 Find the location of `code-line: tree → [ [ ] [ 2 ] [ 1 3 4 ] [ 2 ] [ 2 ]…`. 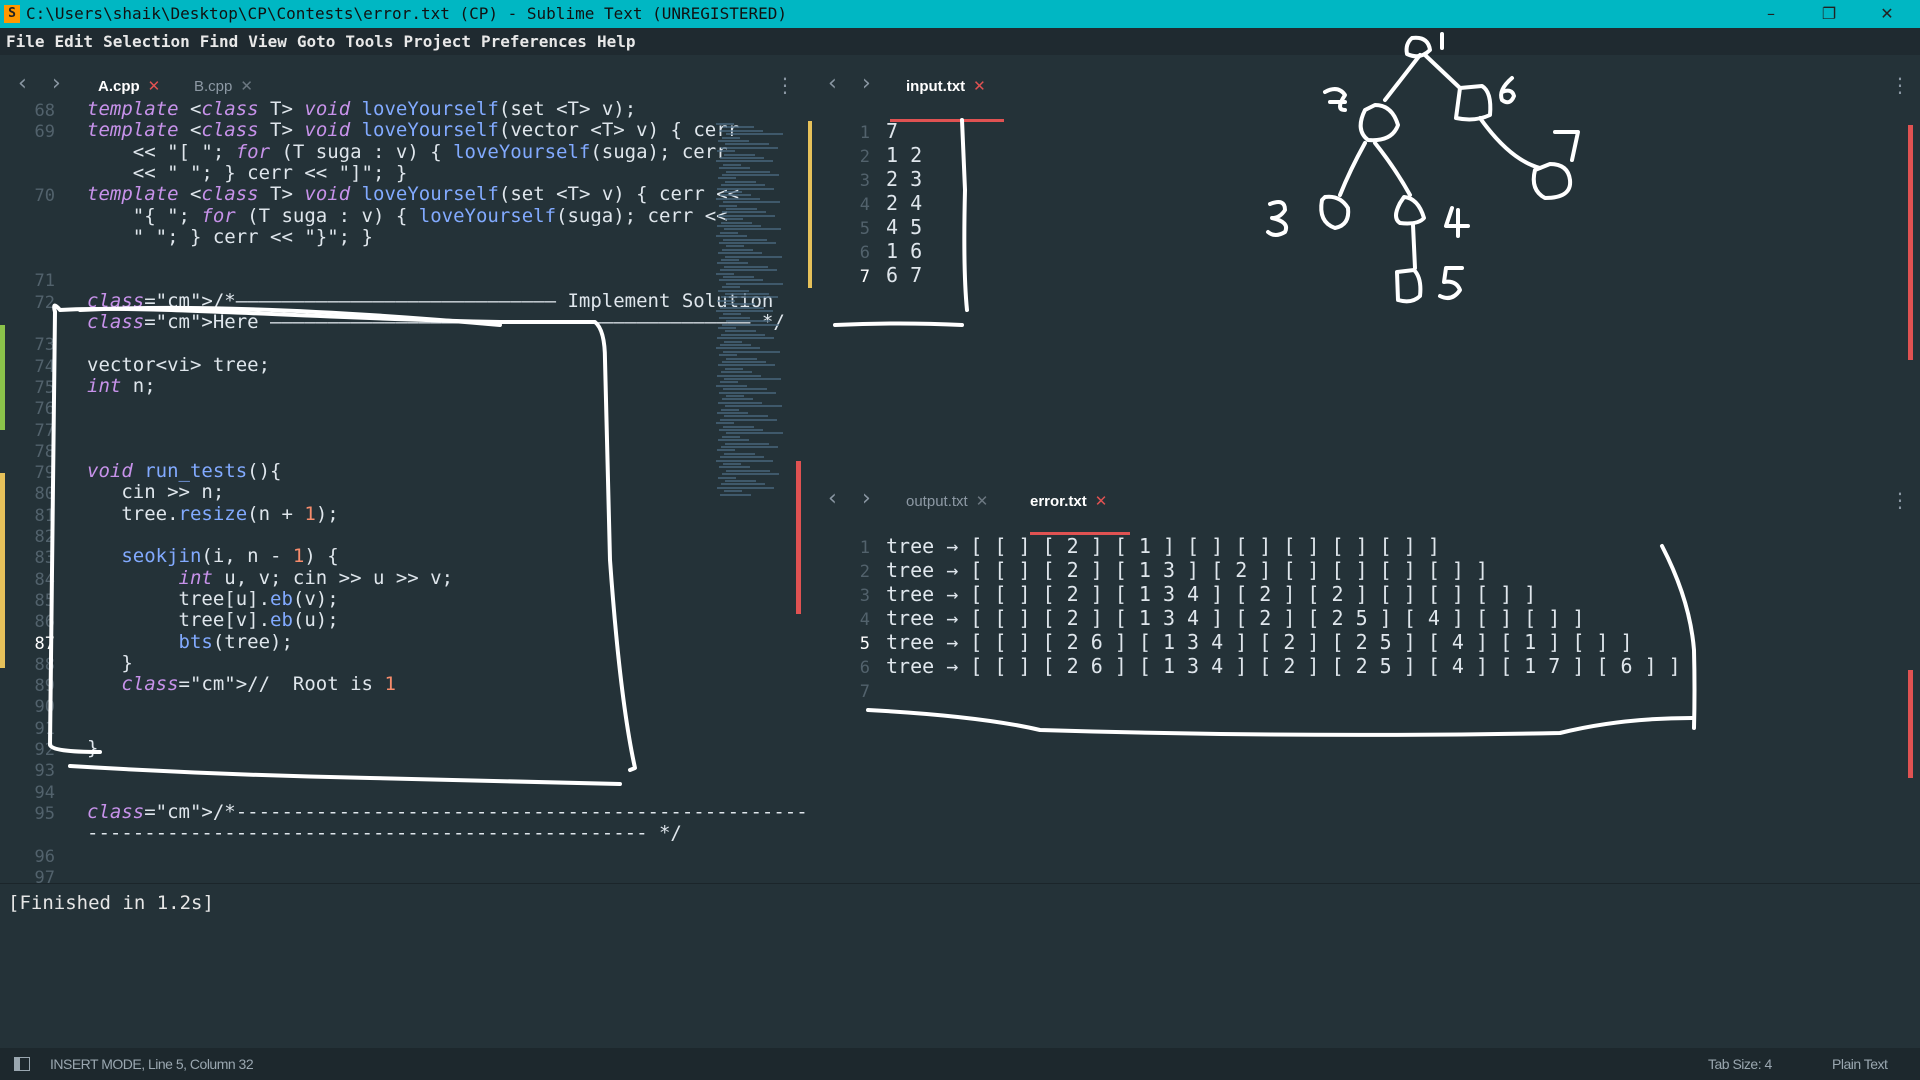

code-line: tree → [ [ ] [ 2 ] [ 1 3 4 ] [ 2 ] [ 2 ]… is located at coordinates (1211, 594).